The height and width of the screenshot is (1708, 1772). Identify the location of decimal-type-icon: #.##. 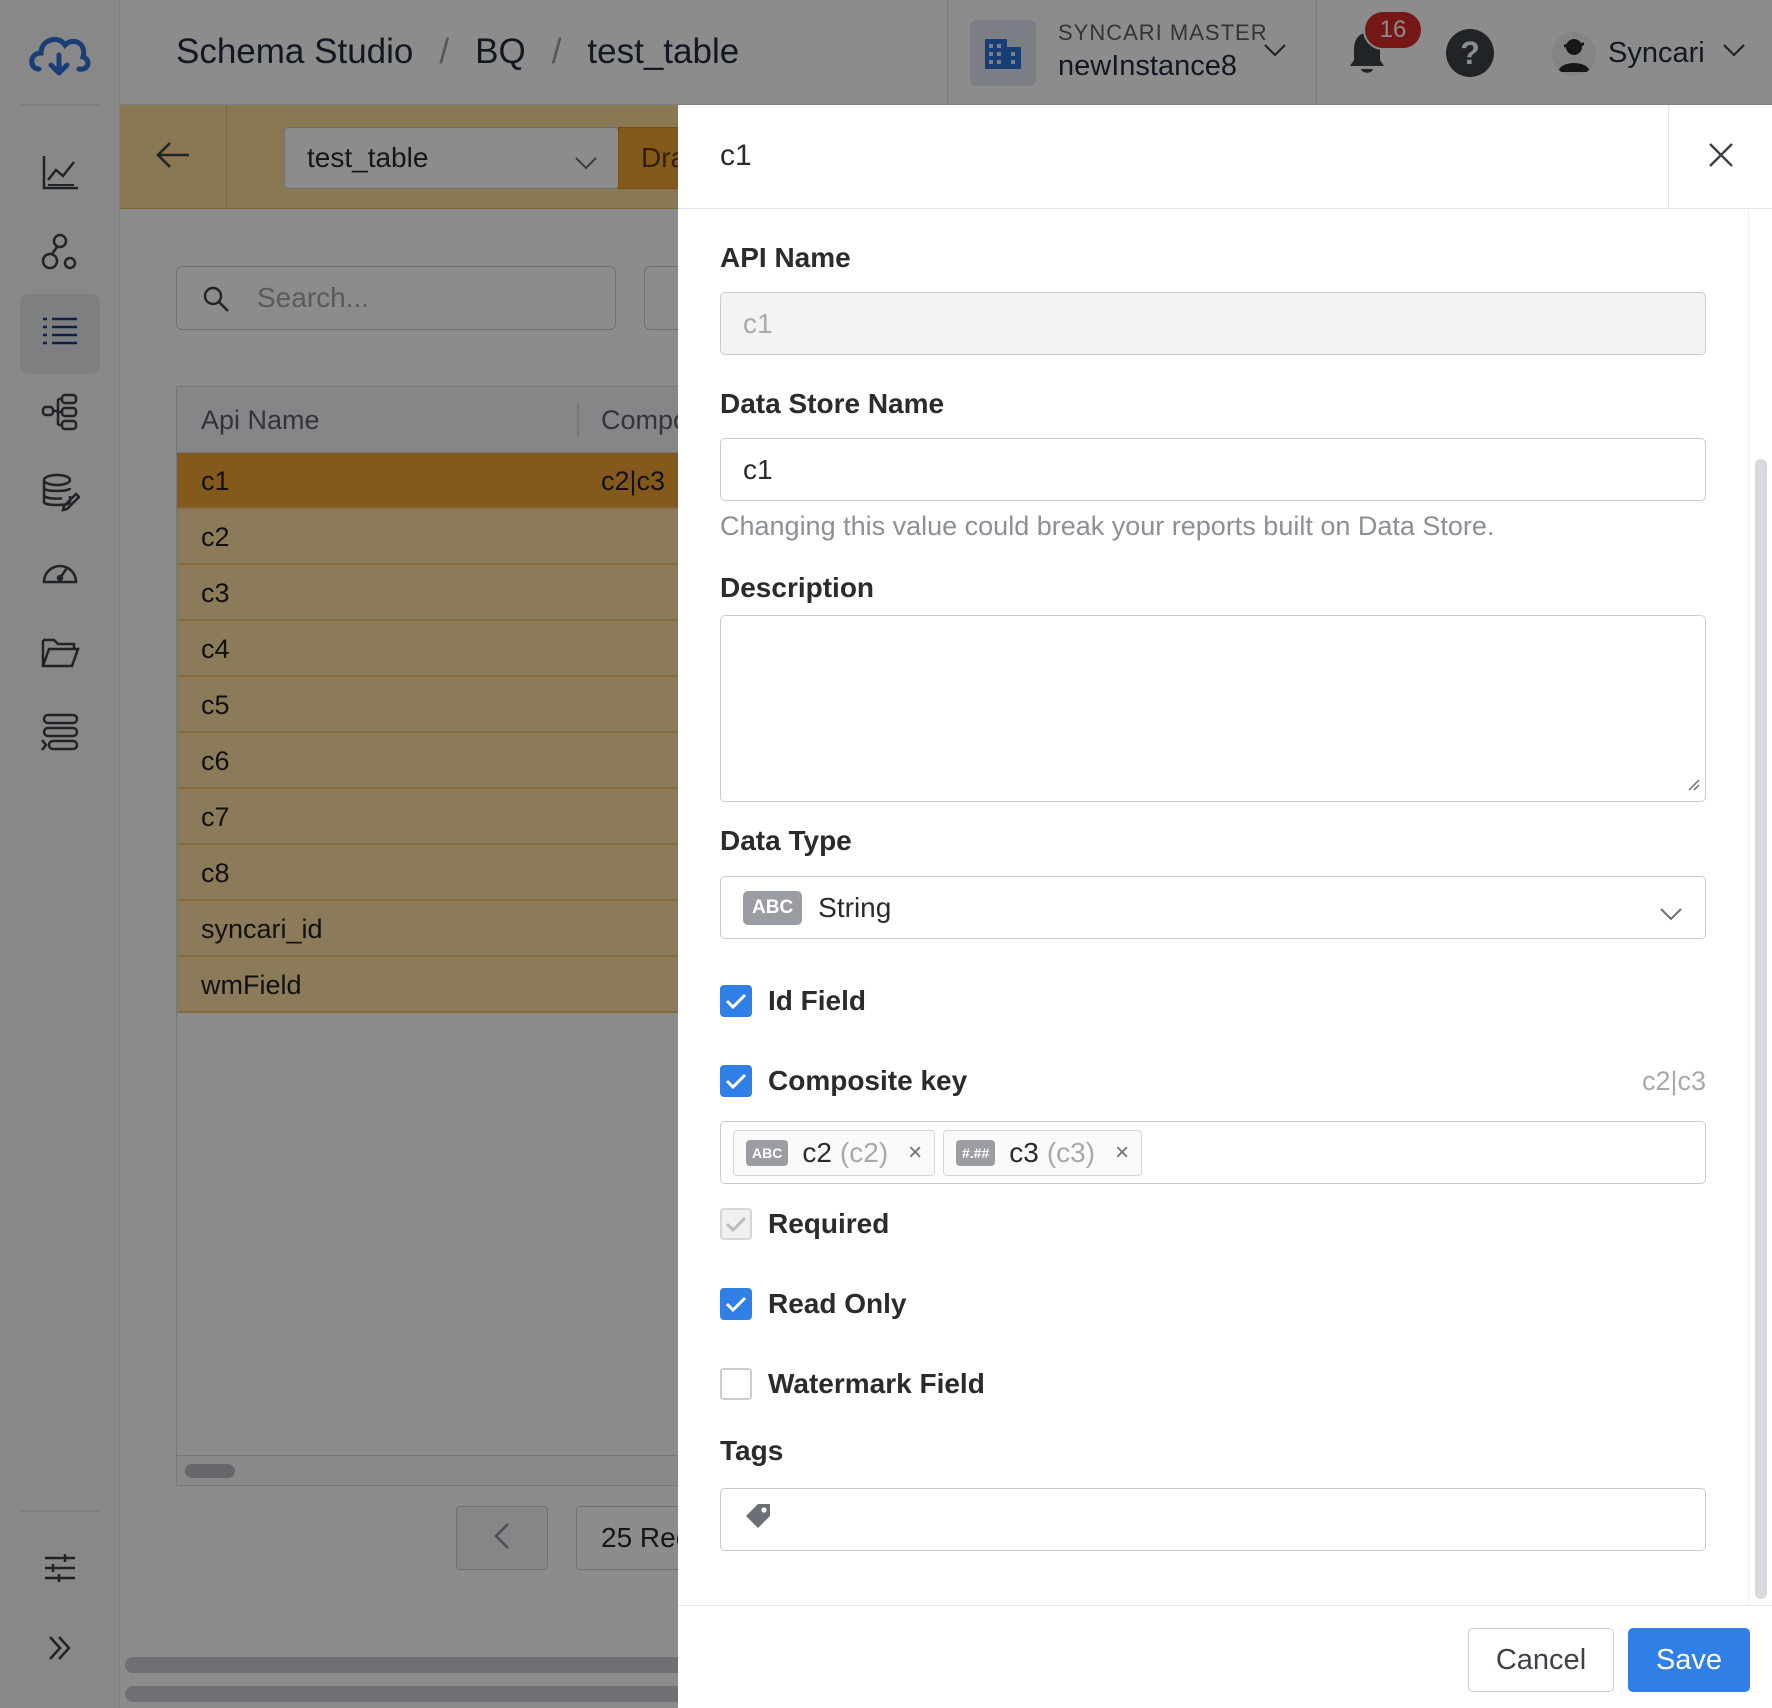
(976, 1153).